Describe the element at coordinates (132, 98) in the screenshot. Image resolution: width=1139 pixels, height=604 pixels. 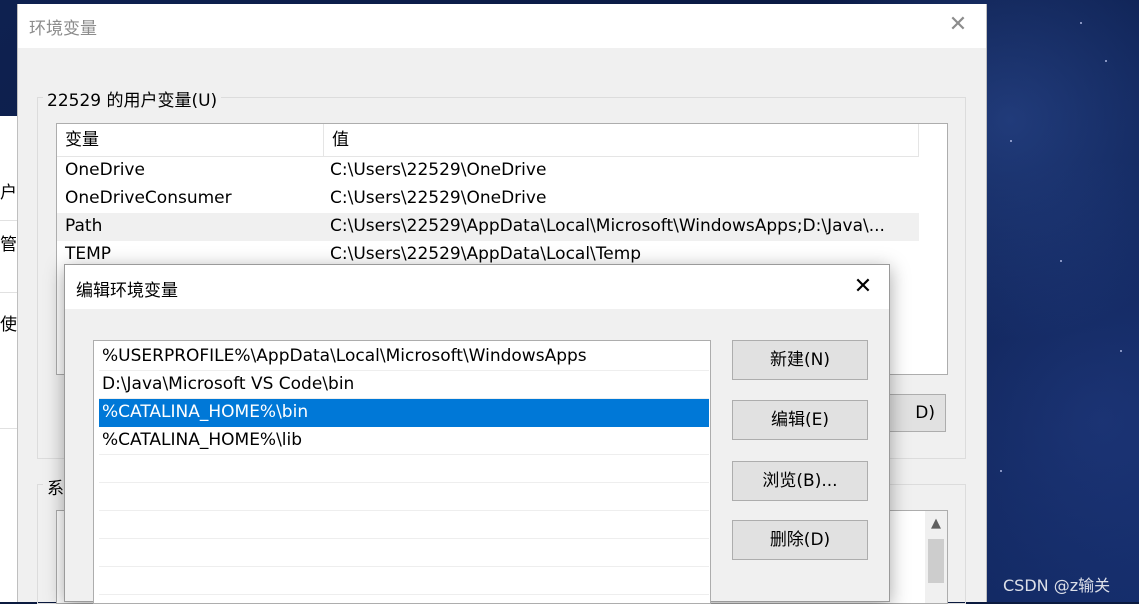
I see `user-variables-label: 22529 的用户变量(U)` at that location.